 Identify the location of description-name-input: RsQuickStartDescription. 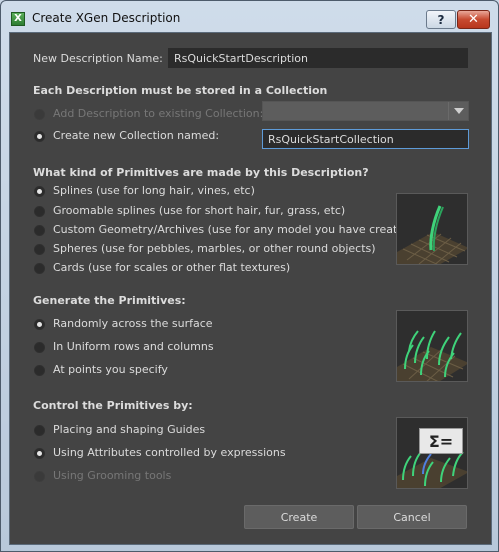
(318, 58).